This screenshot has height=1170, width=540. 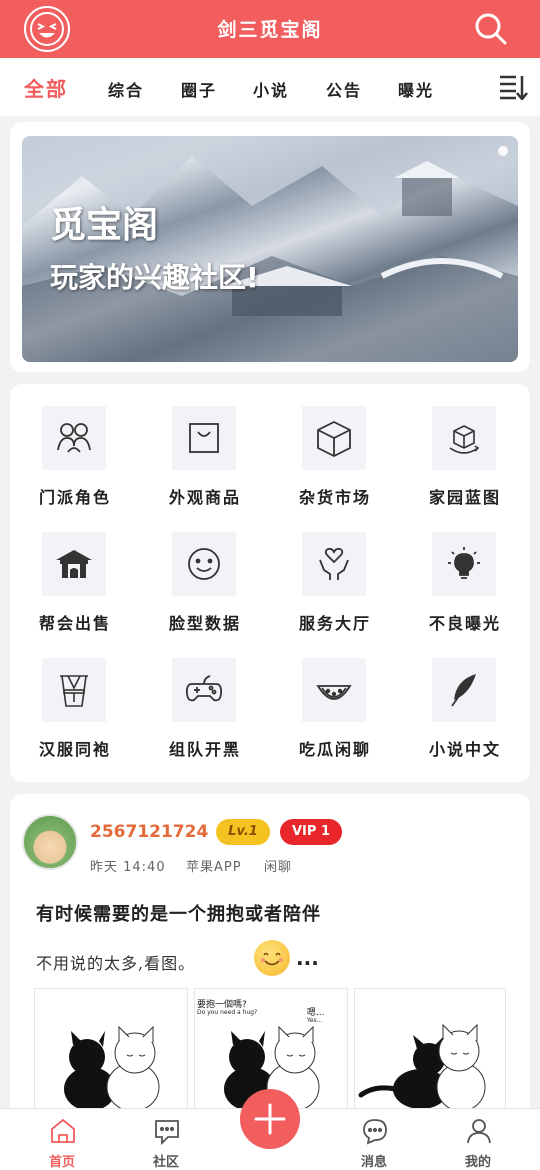 What do you see at coordinates (464, 690) in the screenshot?
I see `feather-icon` at bounding box center [464, 690].